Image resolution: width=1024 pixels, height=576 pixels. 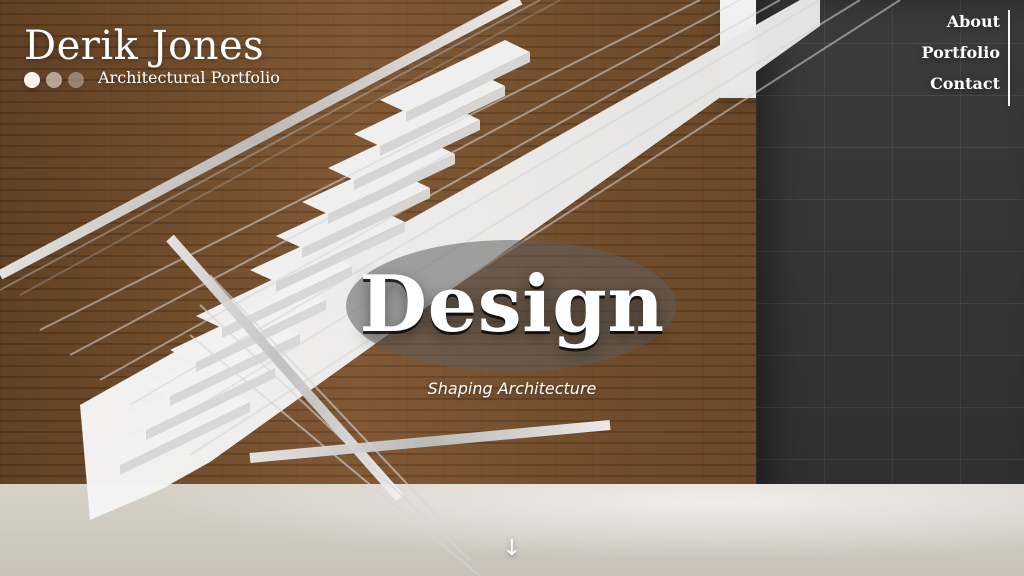 I want to click on top-nav: About Portfolio Contact, so click(x=955, y=58).